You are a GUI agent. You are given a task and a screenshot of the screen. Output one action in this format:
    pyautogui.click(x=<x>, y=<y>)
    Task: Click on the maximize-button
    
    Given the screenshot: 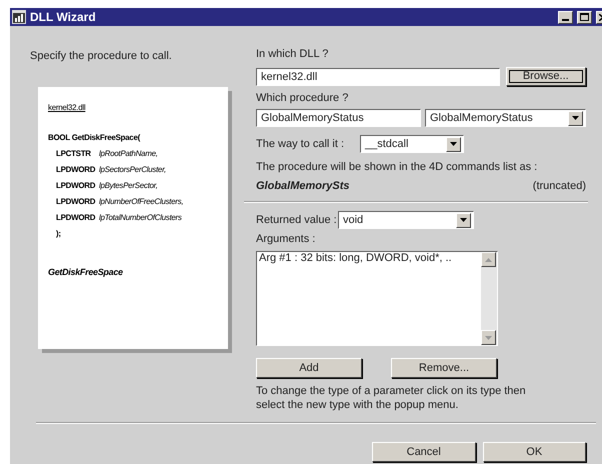 What is the action you would take?
    pyautogui.click(x=584, y=17)
    